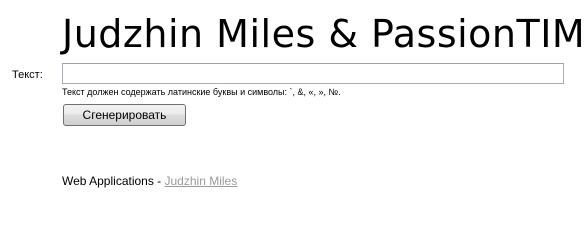 The width and height of the screenshot is (586, 240). What do you see at coordinates (27, 75) in the screenshot?
I see `text-field-label: Текст:` at bounding box center [27, 75].